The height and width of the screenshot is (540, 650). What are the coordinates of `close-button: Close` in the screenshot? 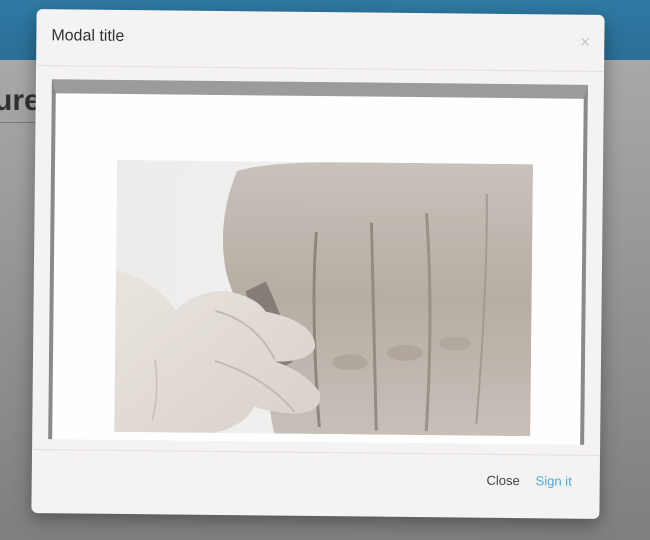 It's located at (502, 480).